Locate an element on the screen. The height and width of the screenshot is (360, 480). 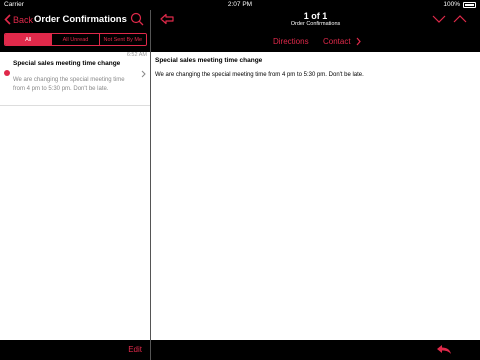
message-subject: Special sales meeting time change is located at coordinates (67, 63).